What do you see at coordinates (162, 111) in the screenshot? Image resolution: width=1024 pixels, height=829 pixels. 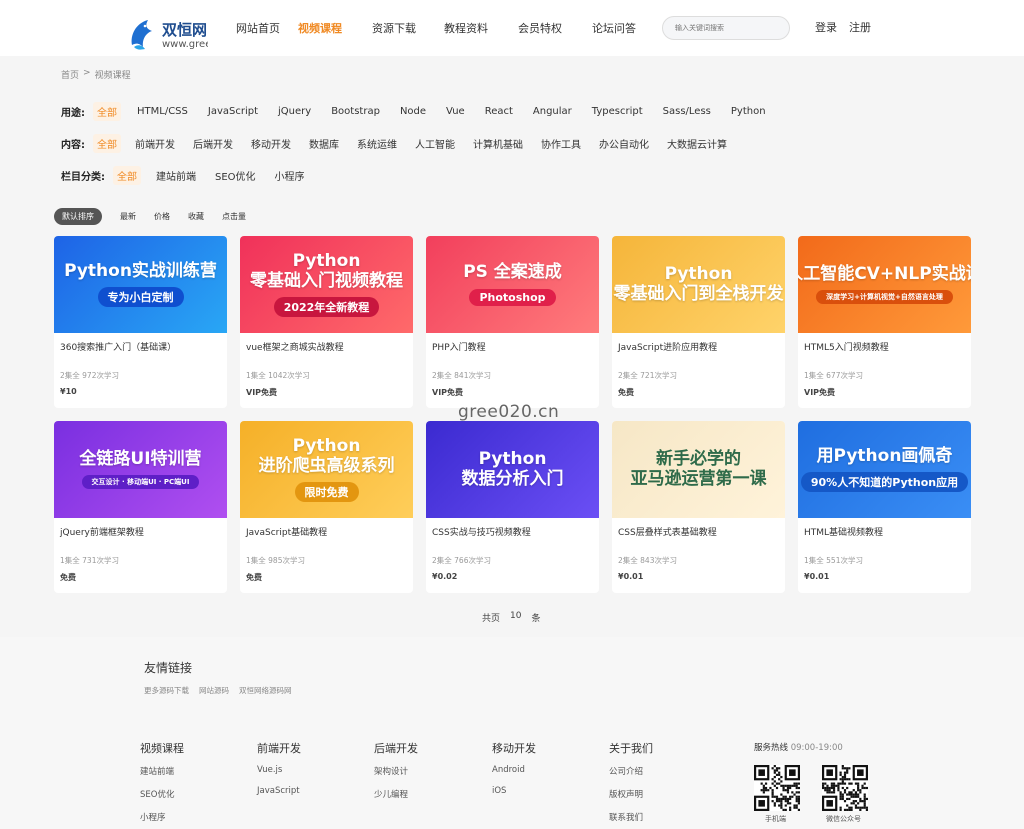 I see `filter-option-usage-1: HTML/CSS` at bounding box center [162, 111].